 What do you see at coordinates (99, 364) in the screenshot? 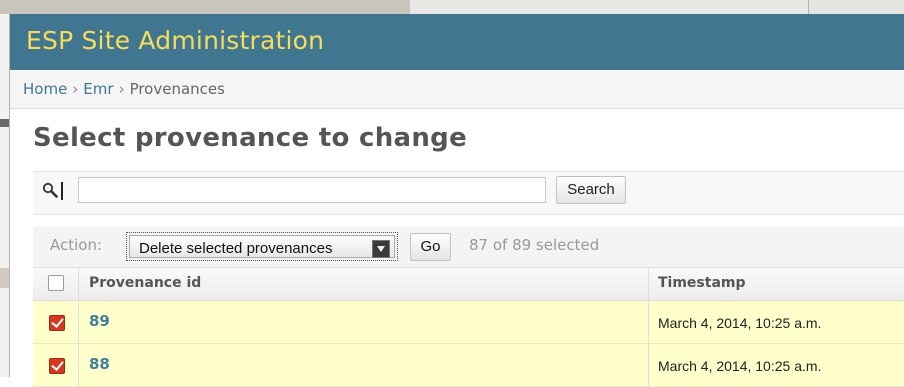
I see `provenance-id-link: 88` at bounding box center [99, 364].